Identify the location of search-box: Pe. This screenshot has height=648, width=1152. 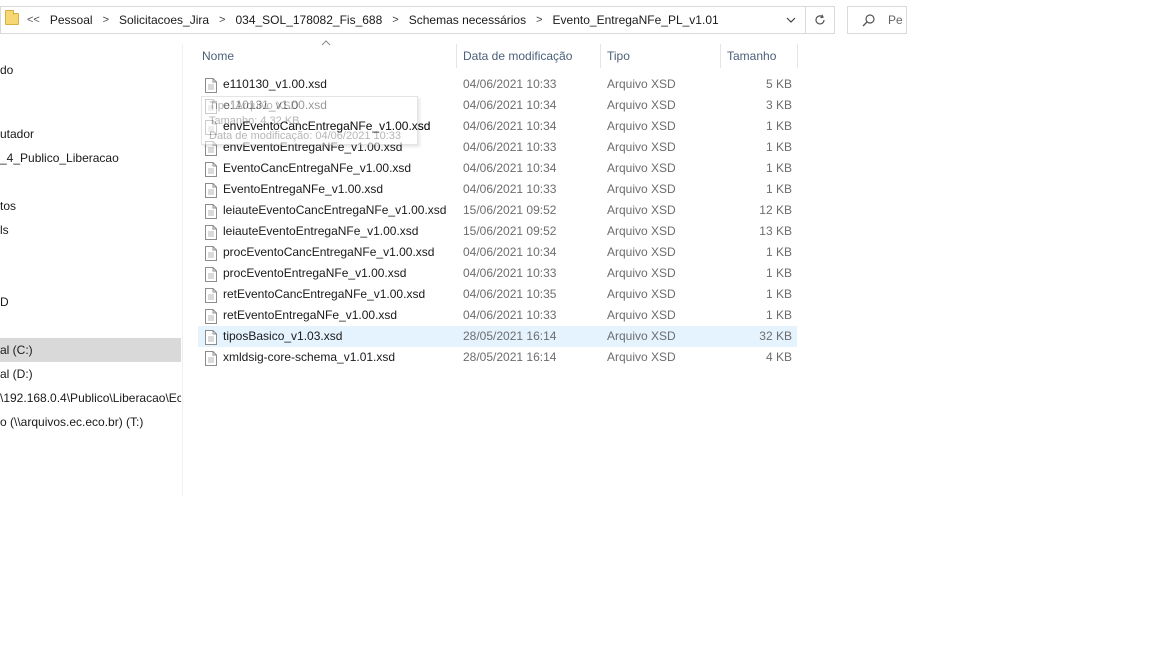
(877, 20).